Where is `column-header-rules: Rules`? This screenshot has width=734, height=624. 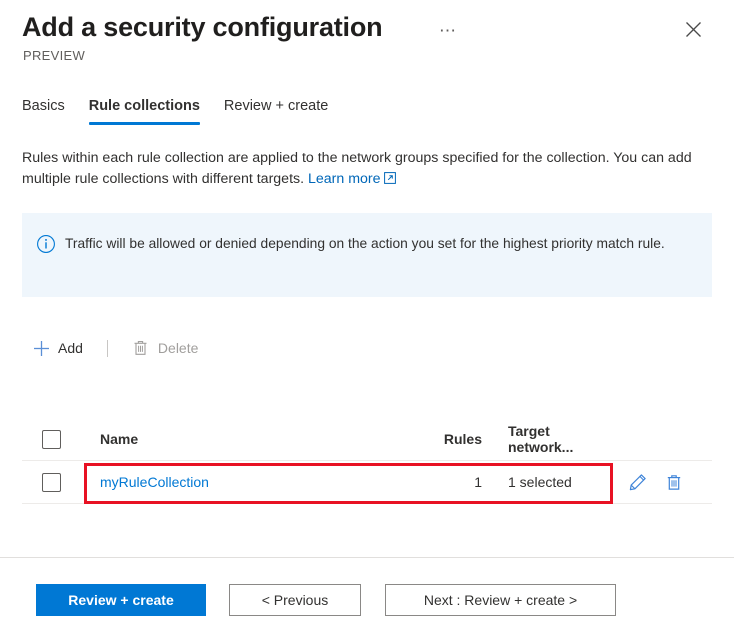
column-header-rules: Rules is located at coordinates (438, 439).